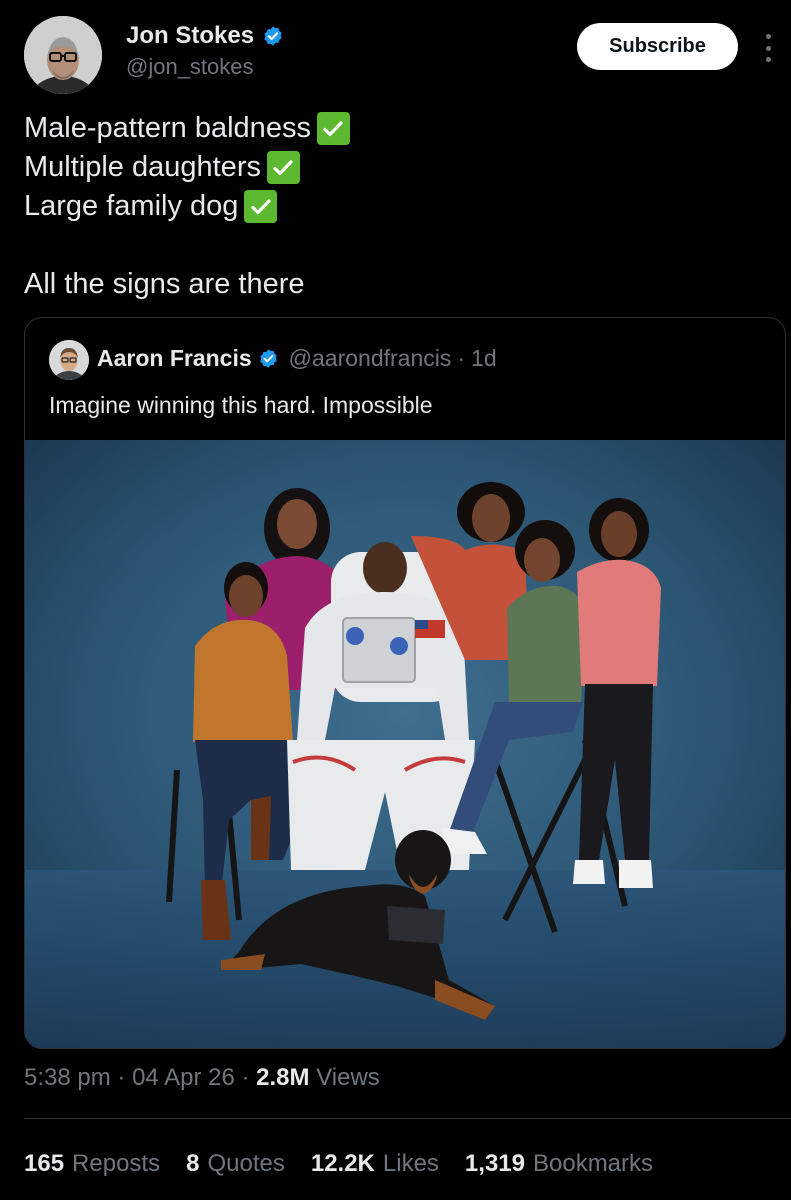 This screenshot has height=1200, width=791. I want to click on quoted-author-avatar, so click(69, 360).